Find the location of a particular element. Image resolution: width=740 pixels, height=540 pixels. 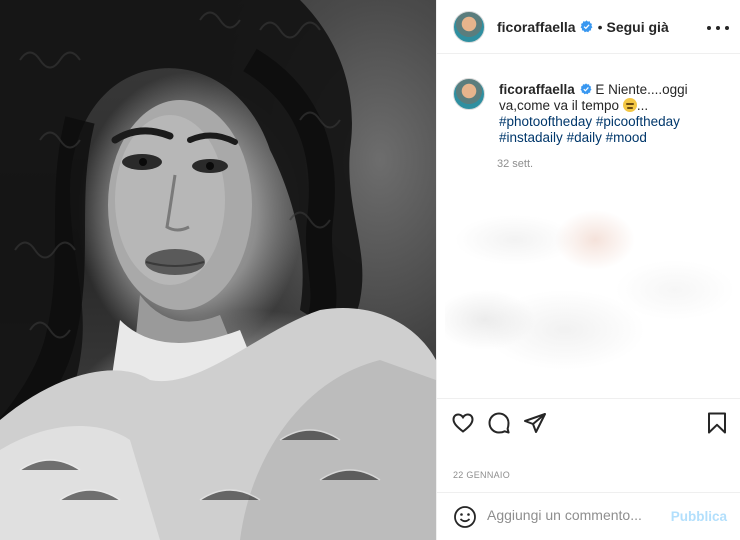

heart-icon is located at coordinates (463, 423).